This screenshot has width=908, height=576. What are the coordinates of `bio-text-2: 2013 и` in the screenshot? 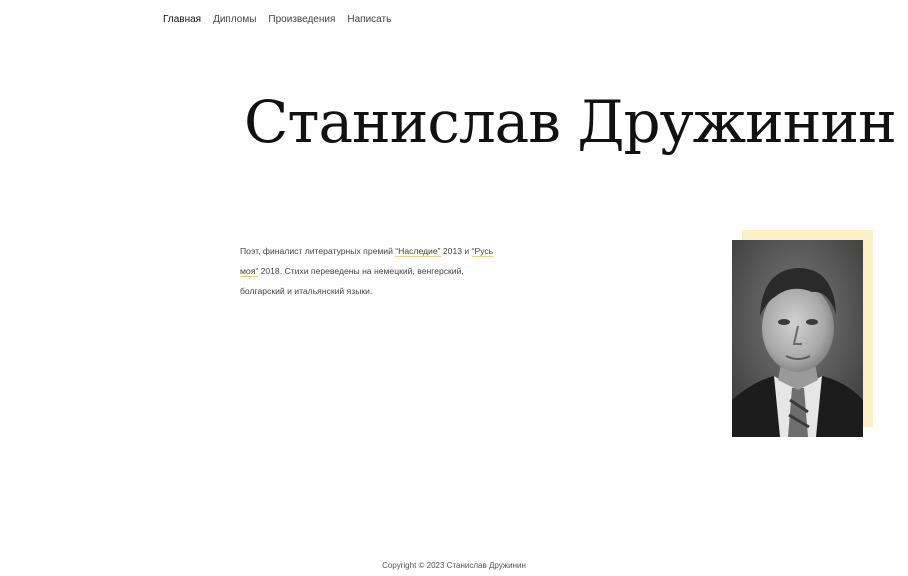 It's located at (456, 251).